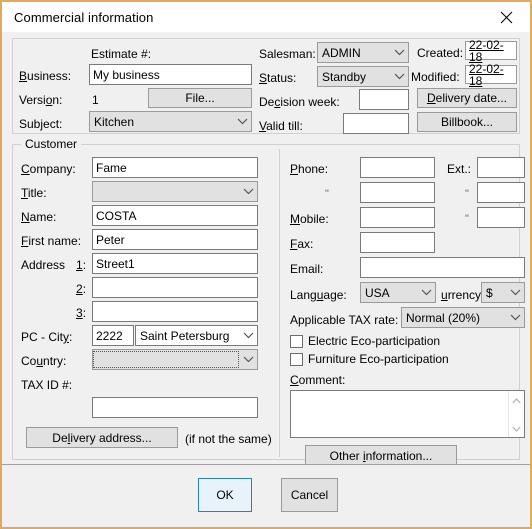 The image size is (532, 529). What do you see at coordinates (397, 192) in the screenshot?
I see `phone-2-input` at bounding box center [397, 192].